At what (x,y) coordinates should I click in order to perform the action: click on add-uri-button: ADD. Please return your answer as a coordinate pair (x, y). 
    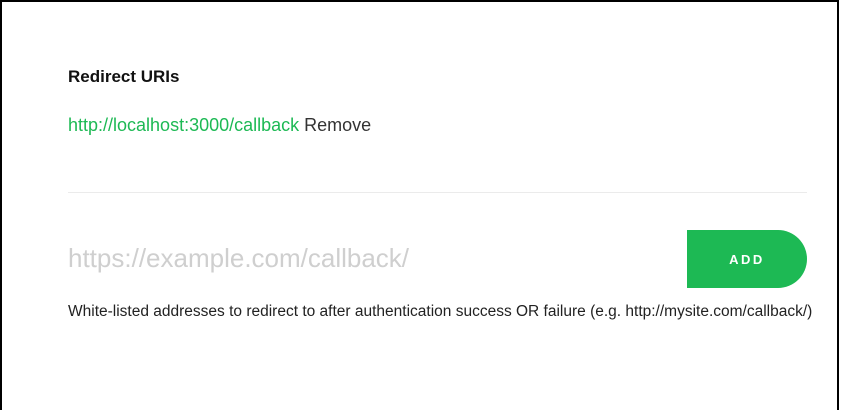
    Looking at the image, I should click on (747, 259).